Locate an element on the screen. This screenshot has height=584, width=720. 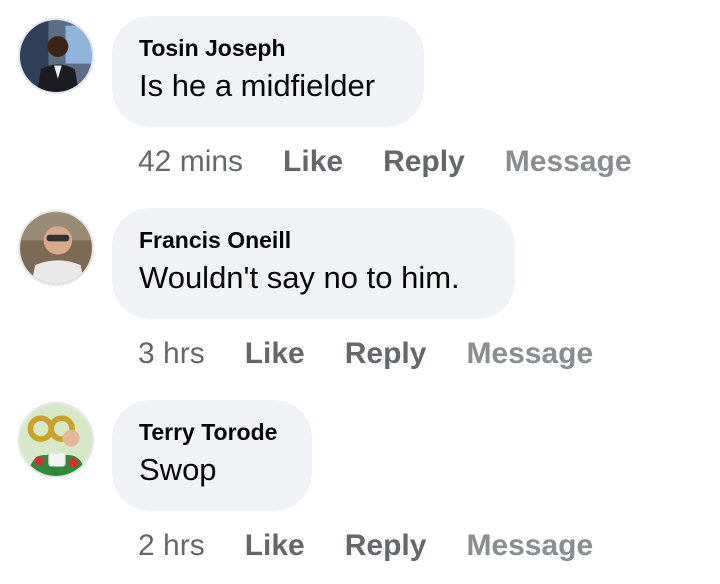
comment-author: Terry Torode is located at coordinates (212, 432).